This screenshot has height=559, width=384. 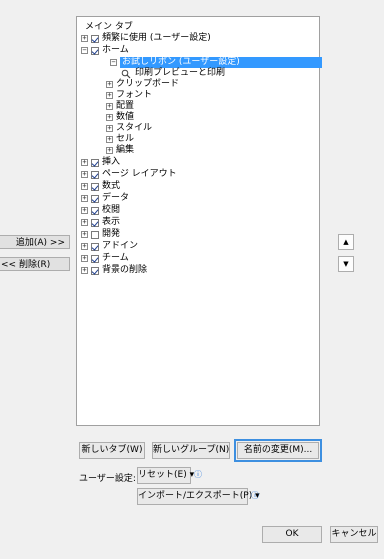 What do you see at coordinates (112, 450) in the screenshot?
I see `new-tab-button: 新しいタブ(W)` at bounding box center [112, 450].